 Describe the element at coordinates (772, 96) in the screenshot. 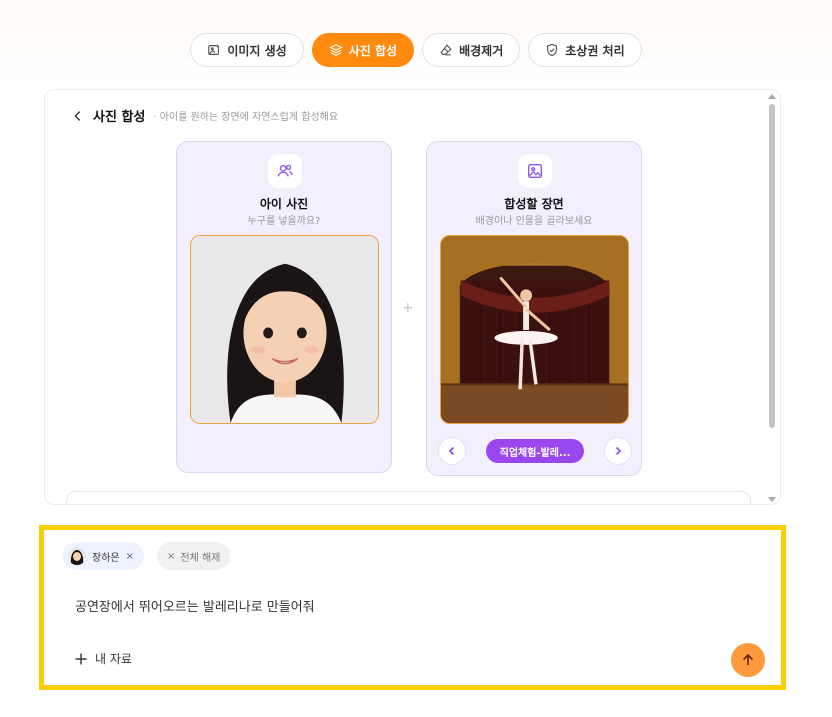

I see `scroll-up-icon` at that location.